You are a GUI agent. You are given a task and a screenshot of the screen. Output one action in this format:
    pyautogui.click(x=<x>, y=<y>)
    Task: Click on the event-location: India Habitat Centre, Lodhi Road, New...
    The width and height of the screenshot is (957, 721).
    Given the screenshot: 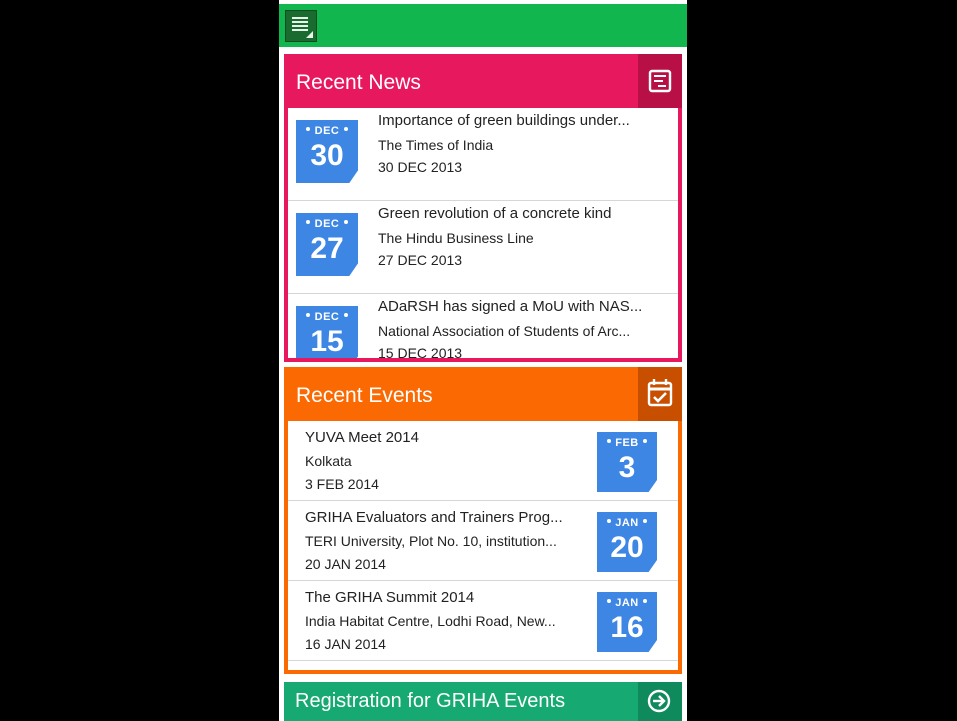 What is the action you would take?
    pyautogui.click(x=430, y=621)
    